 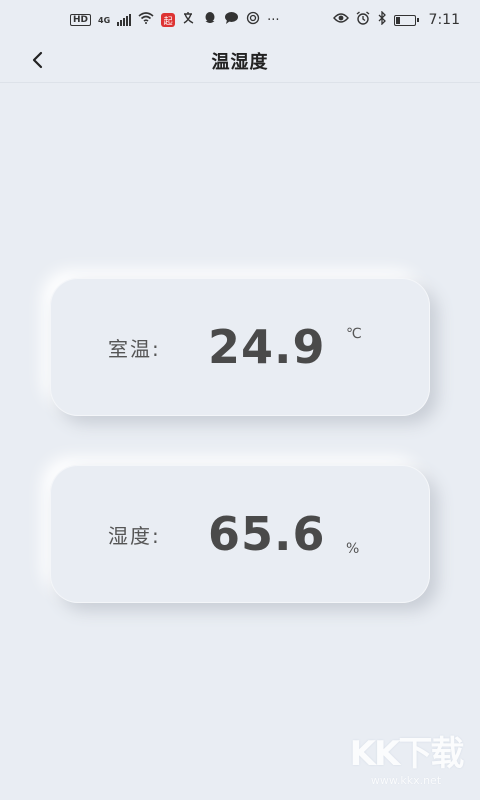 I want to click on battery-icon, so click(x=406, y=20).